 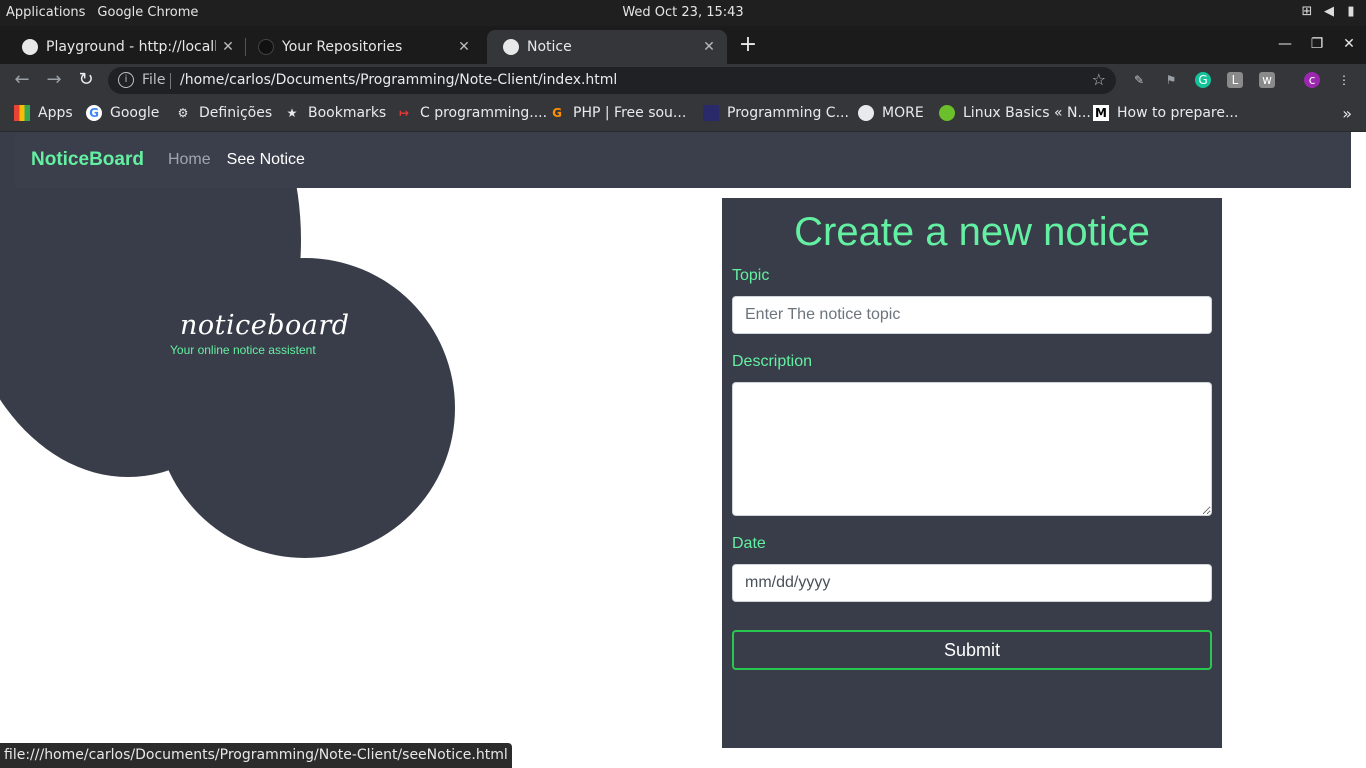 I want to click on tab-notice: Notice ✕, so click(x=607, y=47).